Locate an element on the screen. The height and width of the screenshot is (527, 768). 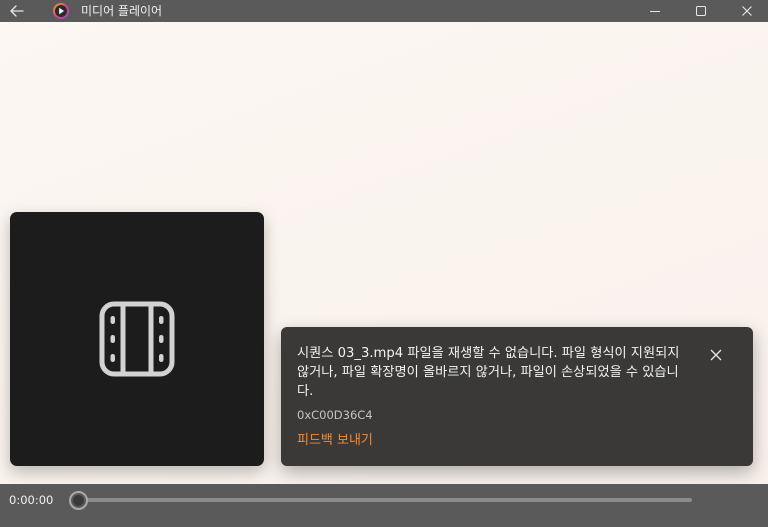
minimize-icon is located at coordinates (655, 11).